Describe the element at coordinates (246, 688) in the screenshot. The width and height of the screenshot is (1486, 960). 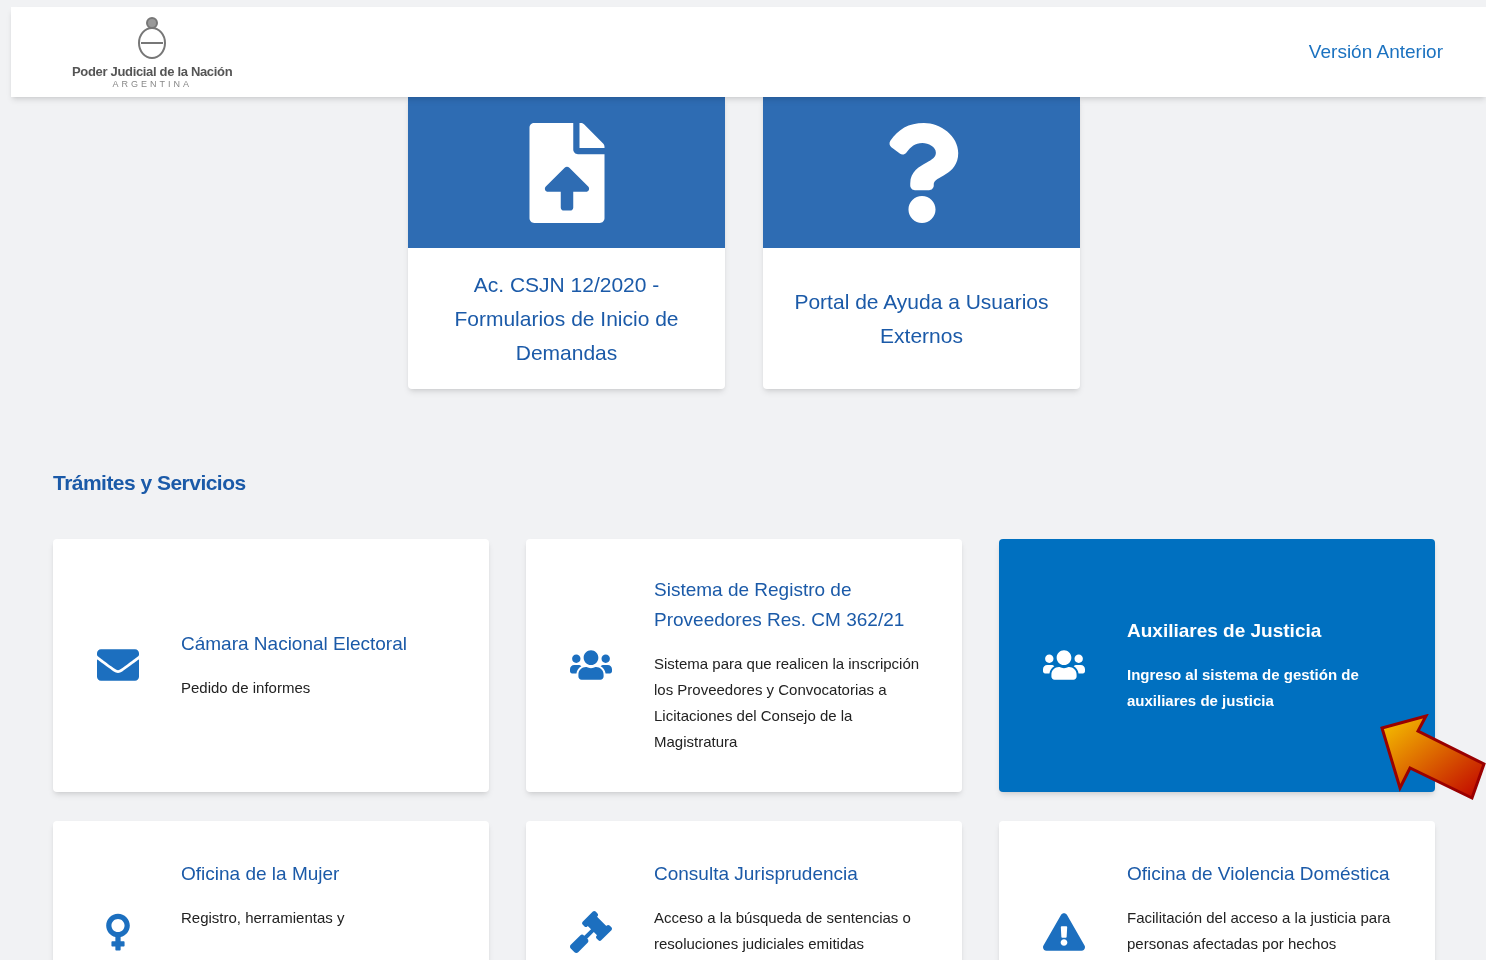
I see `service-description: Pedido de informes` at that location.